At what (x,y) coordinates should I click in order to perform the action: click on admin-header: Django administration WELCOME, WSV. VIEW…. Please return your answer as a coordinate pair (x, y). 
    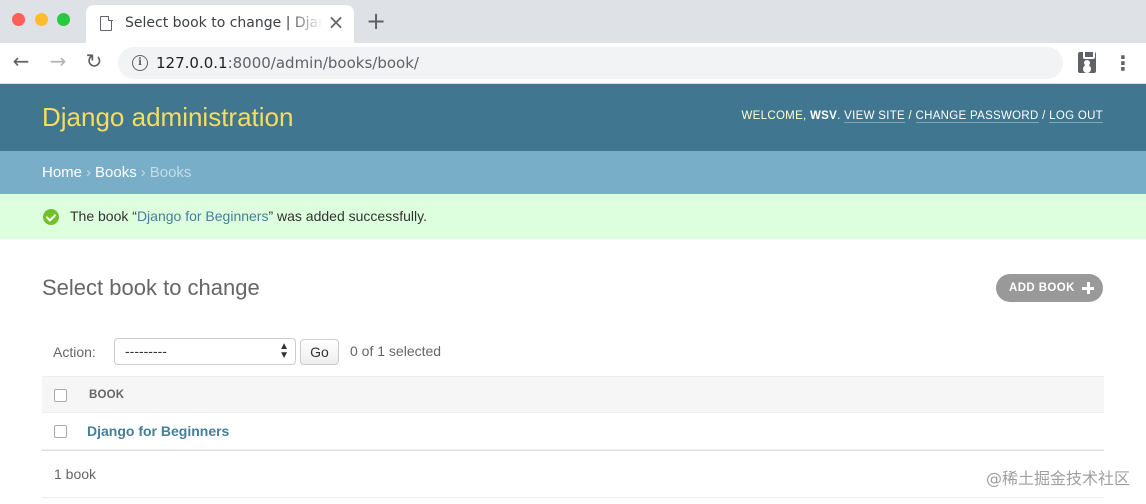
    Looking at the image, I should click on (573, 117).